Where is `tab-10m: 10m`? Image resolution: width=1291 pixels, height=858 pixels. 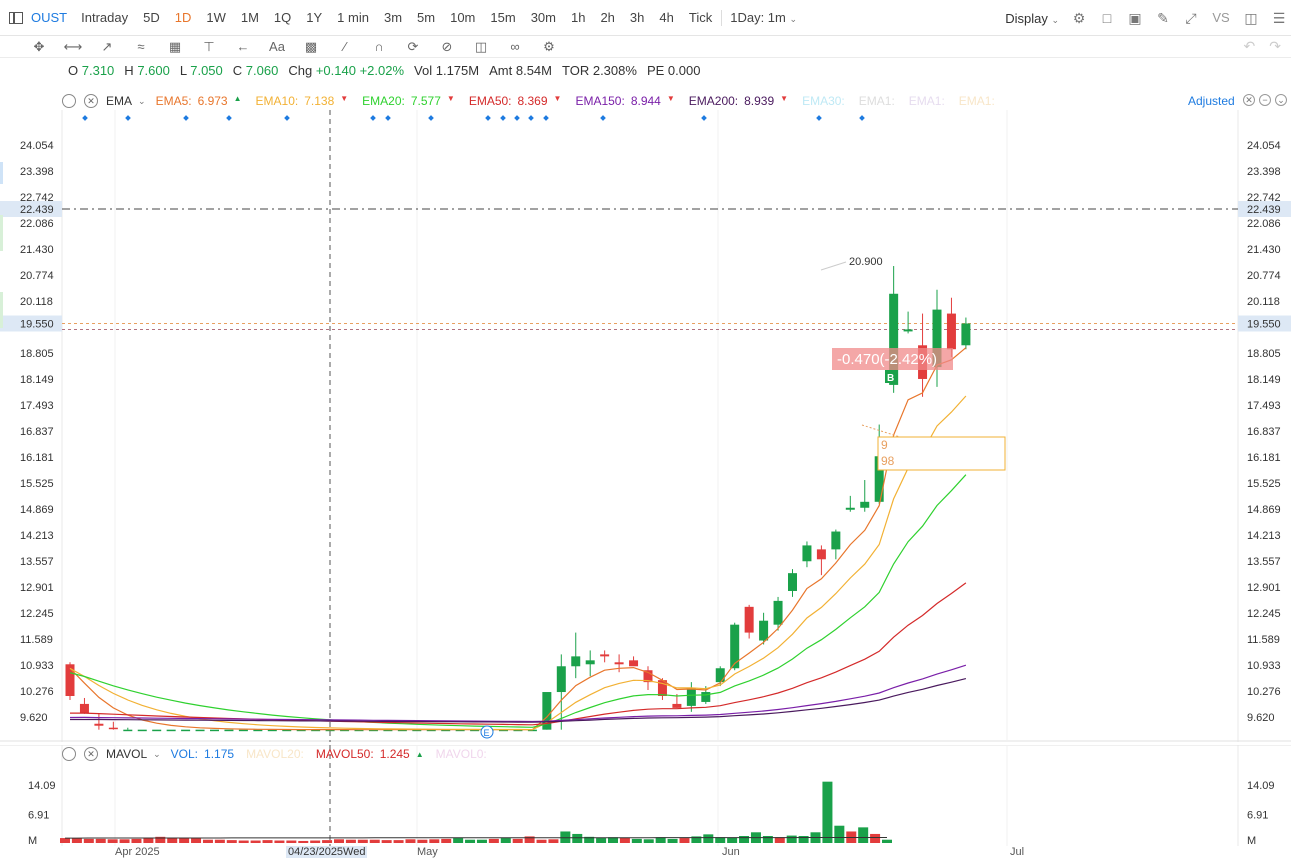
tab-10m: 10m is located at coordinates (462, 17).